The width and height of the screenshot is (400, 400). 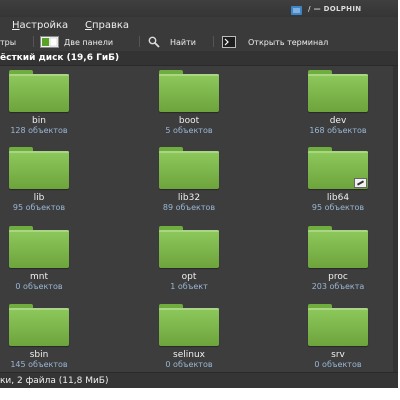 I want to click on folder-name: dev, so click(x=338, y=121).